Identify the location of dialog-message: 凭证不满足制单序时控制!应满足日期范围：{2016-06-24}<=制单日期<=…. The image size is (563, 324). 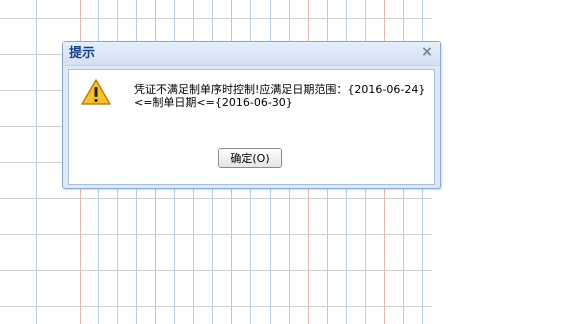
(280, 96).